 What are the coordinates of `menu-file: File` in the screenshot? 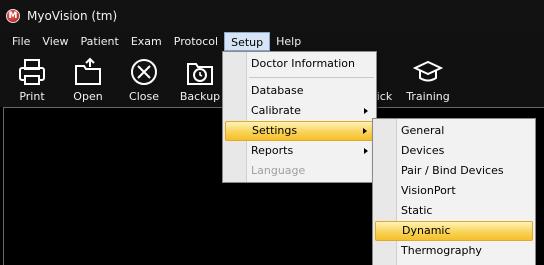 It's located at (21, 41).